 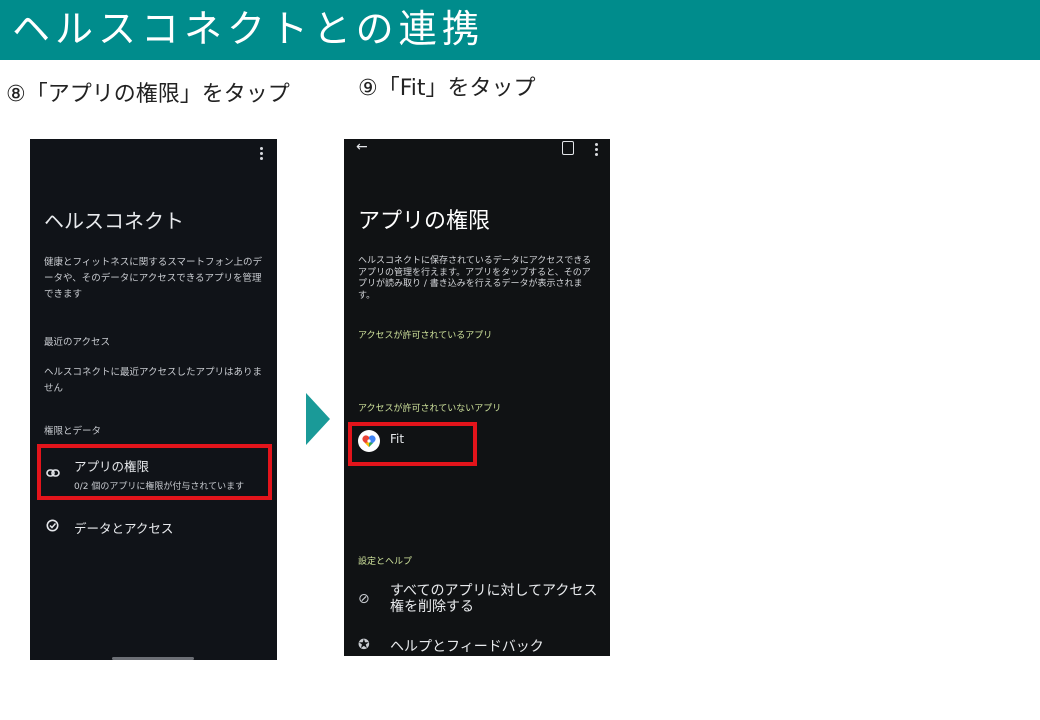 I want to click on highlight-app-permissions, so click(x=154, y=472).